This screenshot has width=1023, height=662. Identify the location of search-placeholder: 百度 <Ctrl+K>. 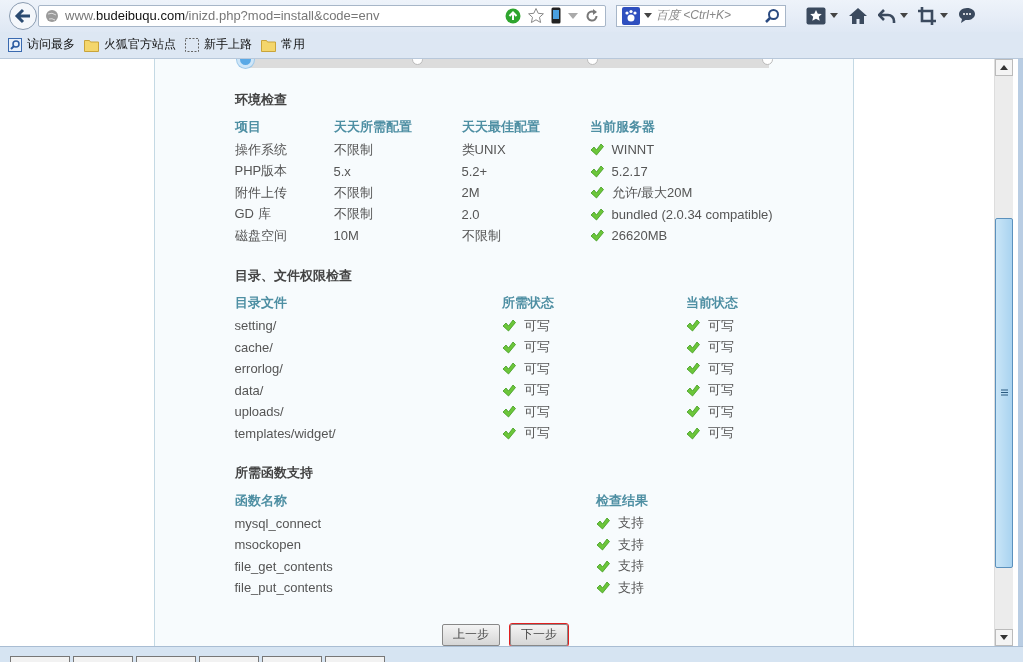
(694, 16).